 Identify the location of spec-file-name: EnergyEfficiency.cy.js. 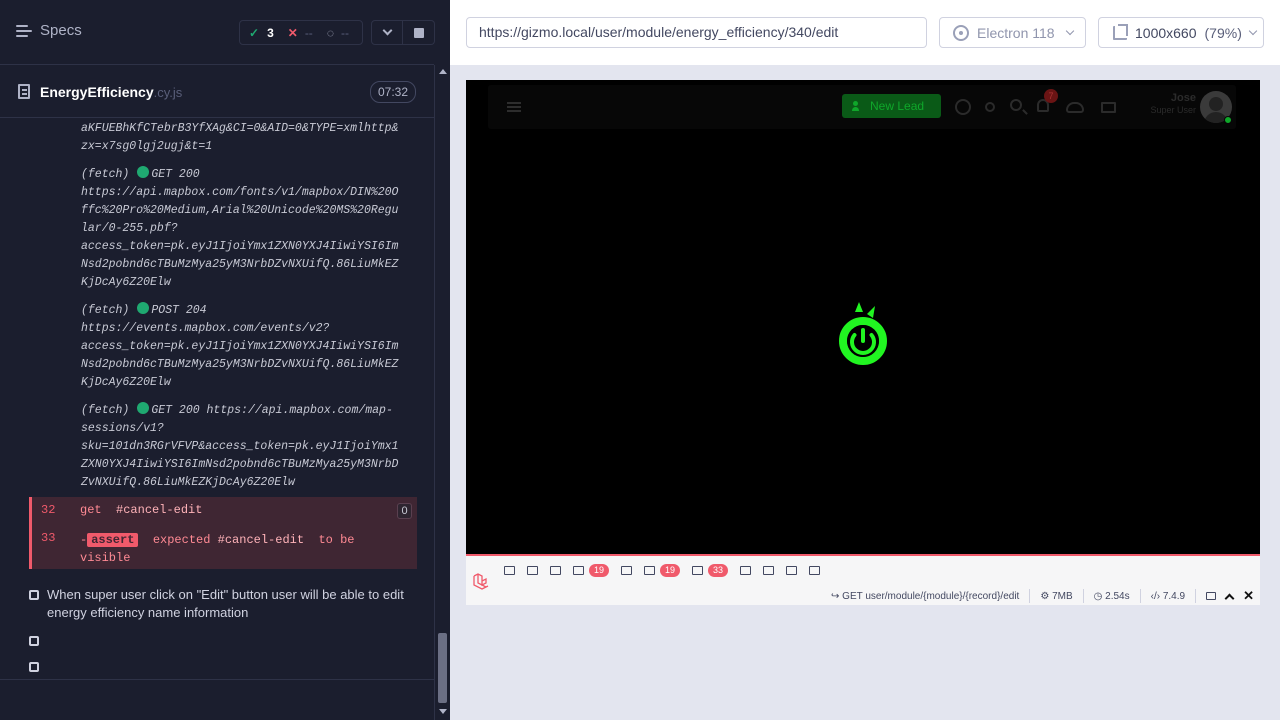
(111, 92).